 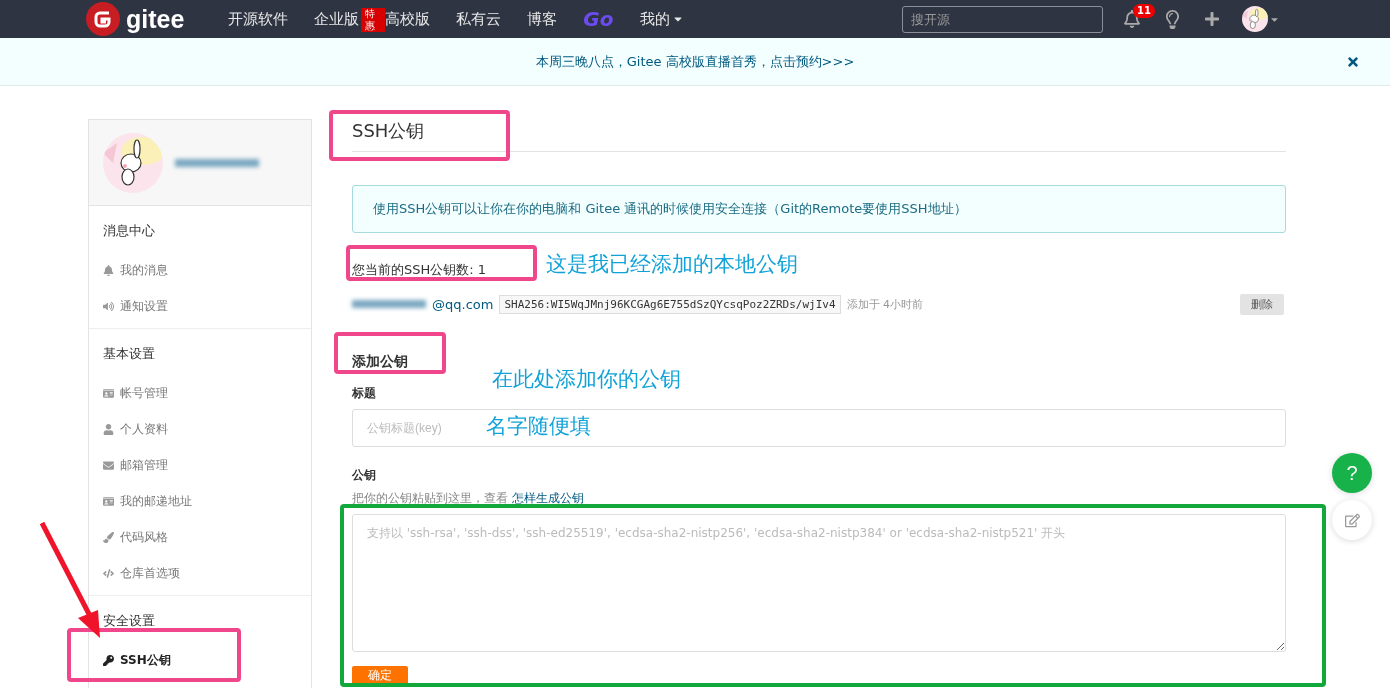 What do you see at coordinates (819, 209) in the screenshot?
I see `info-notice: 使用SSH公钥可以让你在你的电脑和 Gitee 通讯的时候使用安全连接（Git的Remote要使用SSH地址）` at bounding box center [819, 209].